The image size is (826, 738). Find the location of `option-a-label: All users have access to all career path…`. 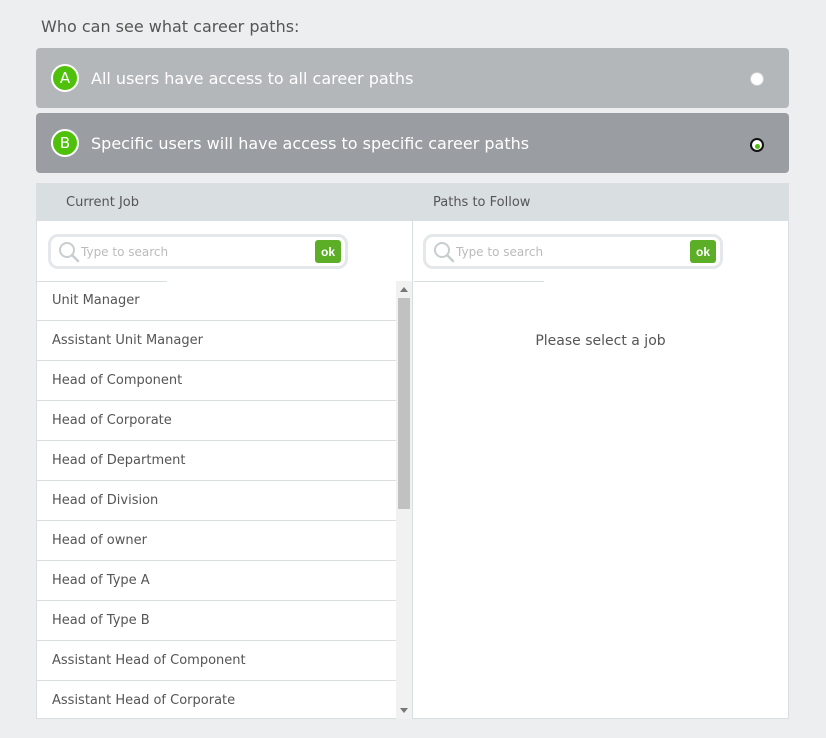

option-a-label: All users have access to all career path… is located at coordinates (252, 78).